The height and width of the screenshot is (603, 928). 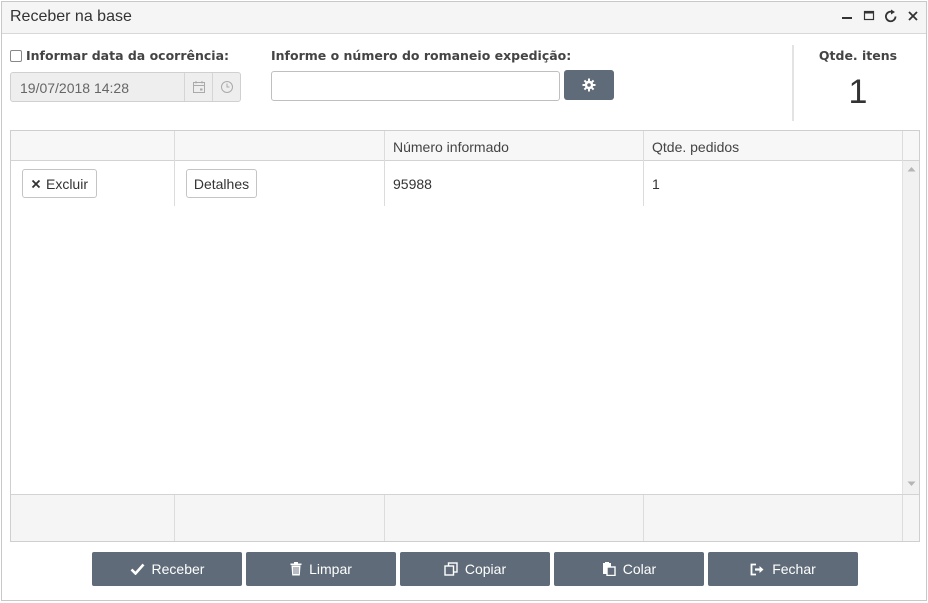 I want to click on close-button: Fechar, so click(x=783, y=569).